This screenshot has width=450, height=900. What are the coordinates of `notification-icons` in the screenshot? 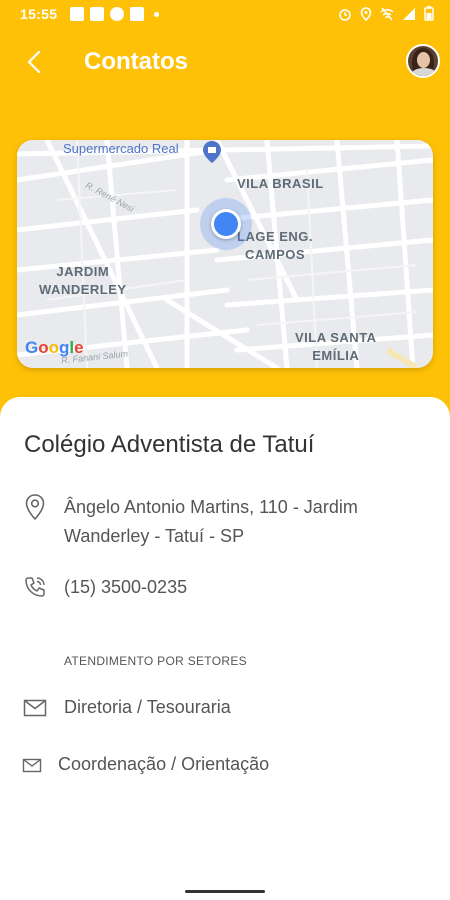 It's located at (114, 14).